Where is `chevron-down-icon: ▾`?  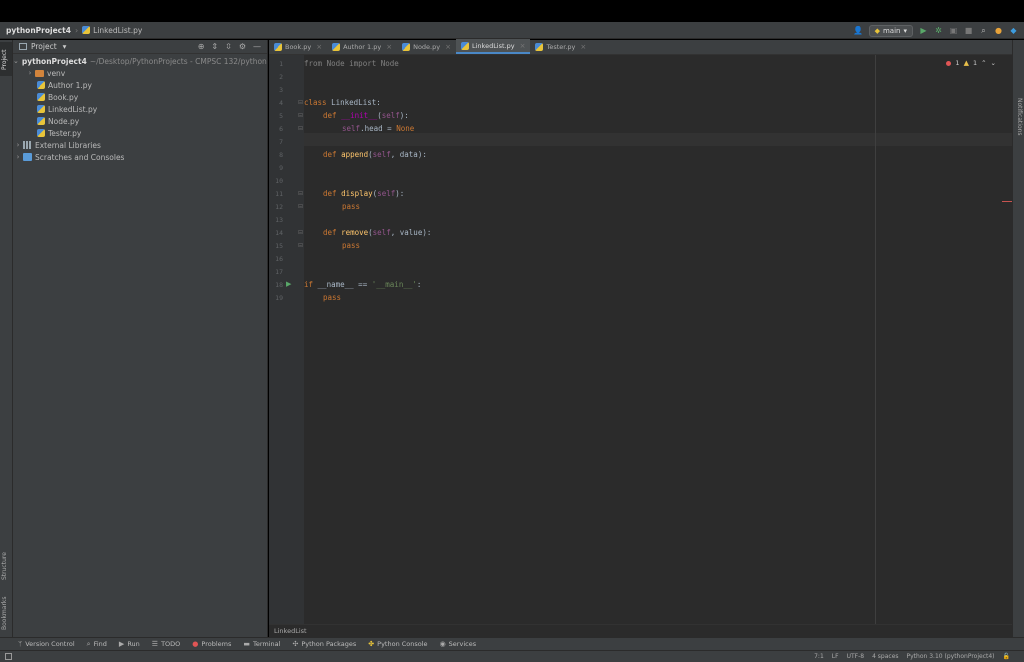
chevron-down-icon: ▾ is located at coordinates (65, 46).